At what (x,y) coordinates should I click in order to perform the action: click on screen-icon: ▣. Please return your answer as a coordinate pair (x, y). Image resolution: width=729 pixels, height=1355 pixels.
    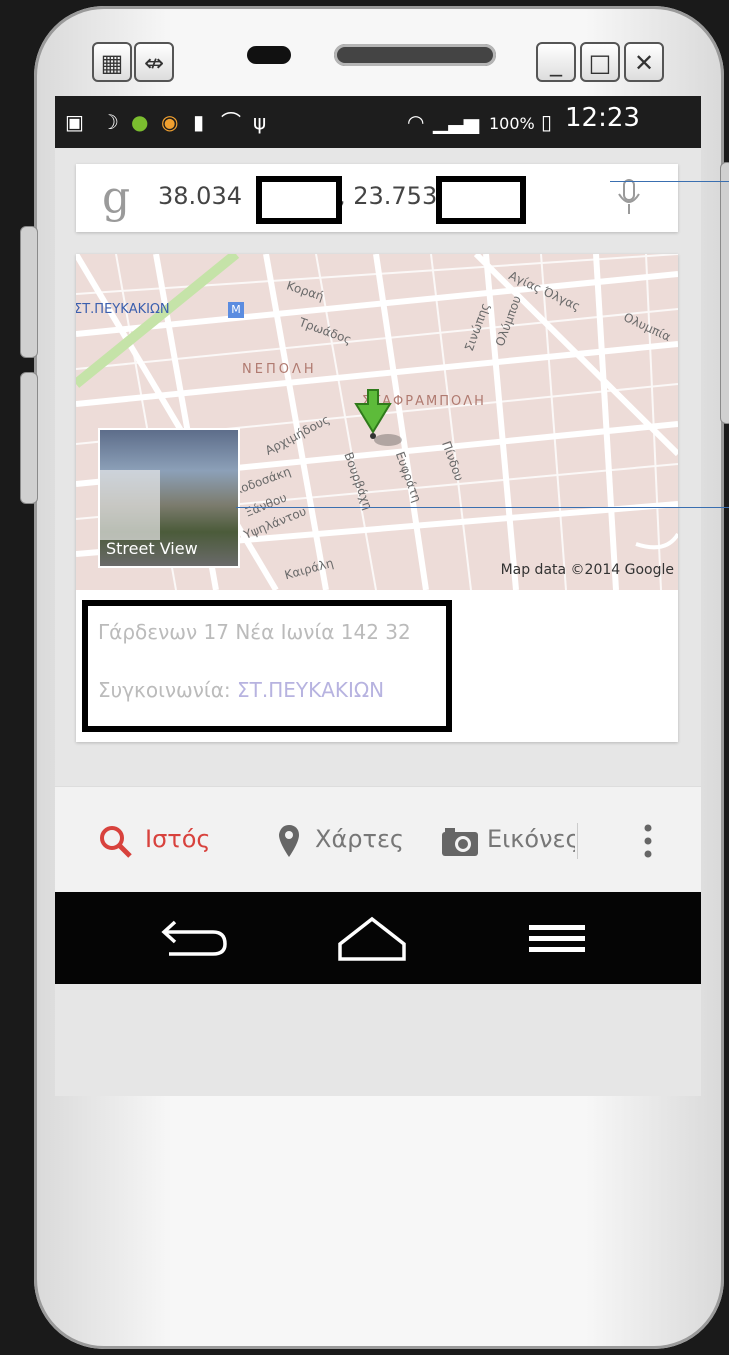
    Looking at the image, I should click on (74, 122).